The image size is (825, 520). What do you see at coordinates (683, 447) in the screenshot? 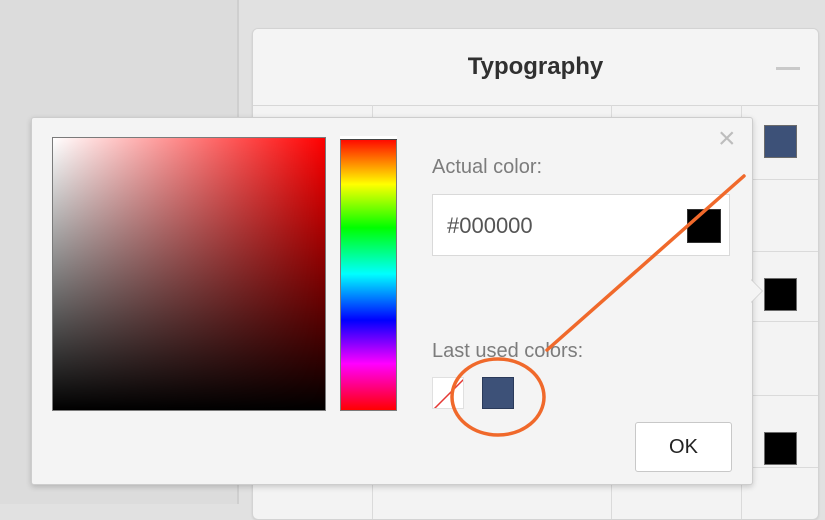
I see `ok-button: OK` at bounding box center [683, 447].